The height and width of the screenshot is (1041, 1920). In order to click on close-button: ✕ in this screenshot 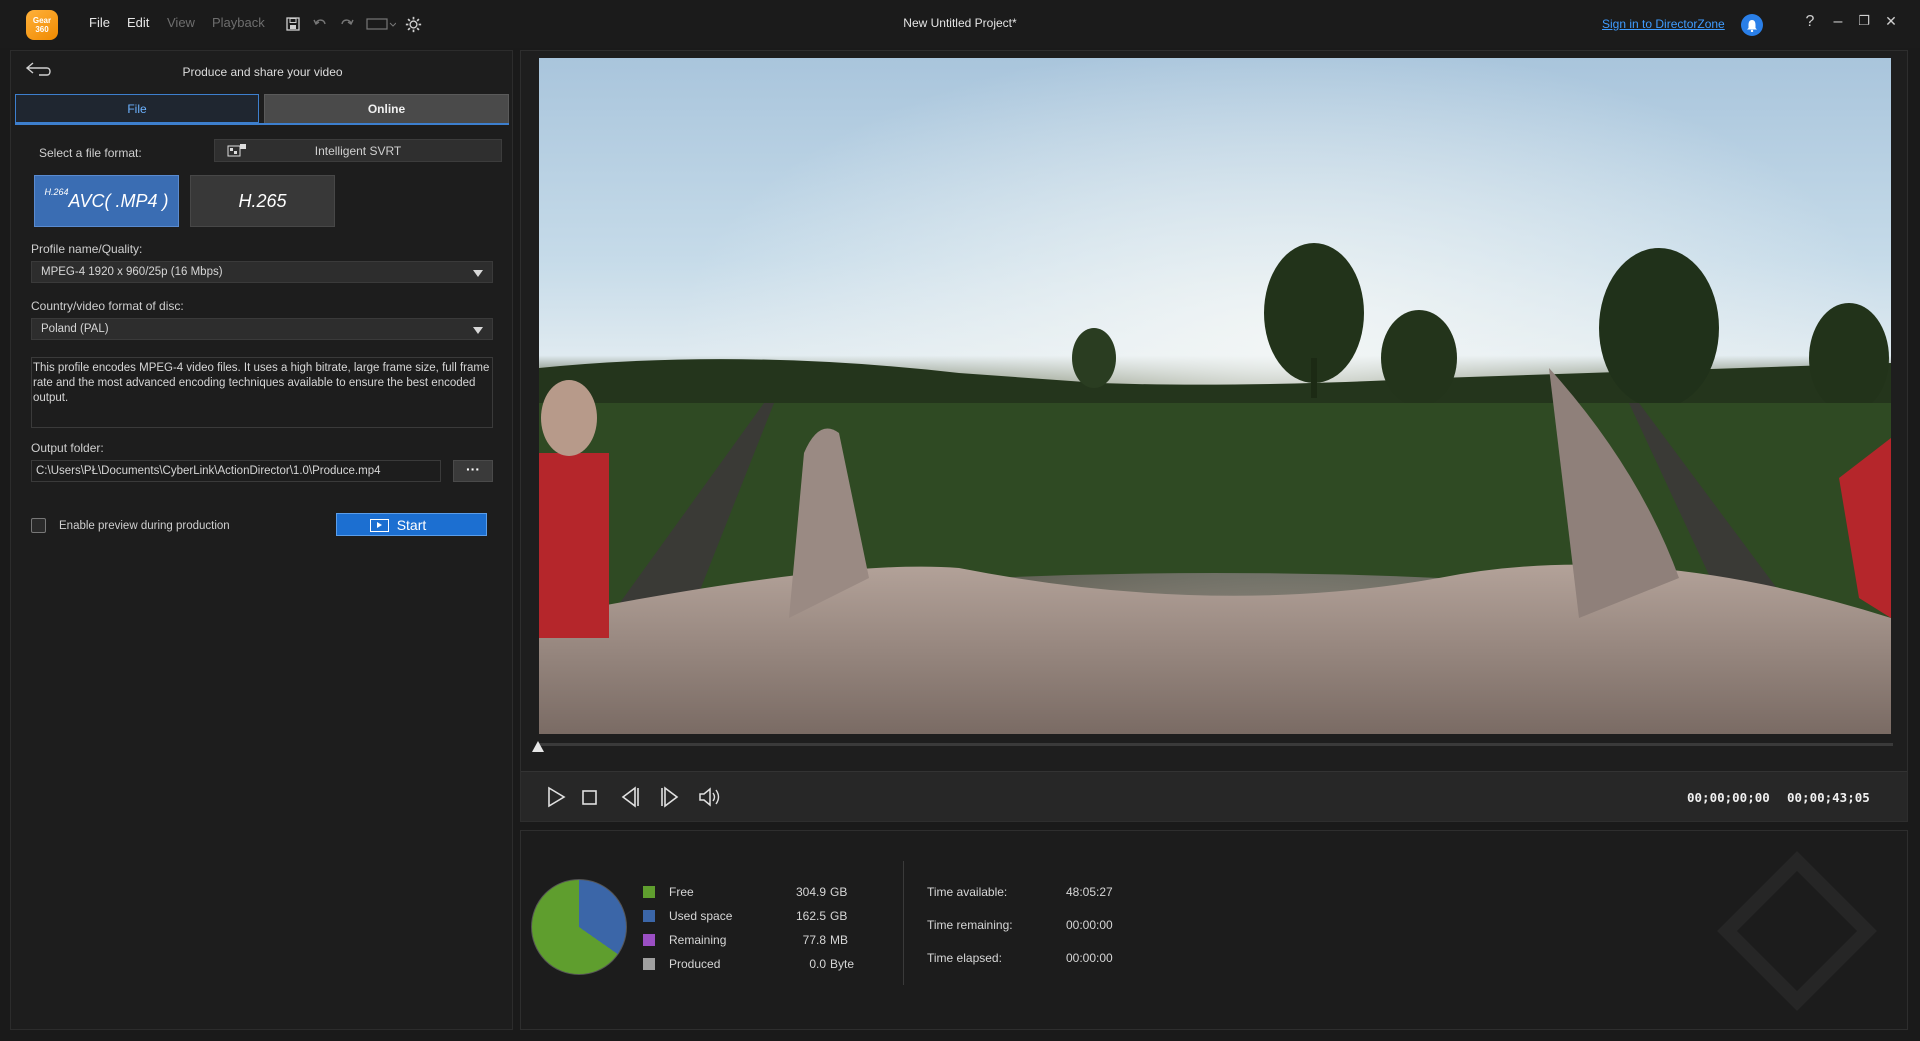, I will do `click(1891, 21)`.